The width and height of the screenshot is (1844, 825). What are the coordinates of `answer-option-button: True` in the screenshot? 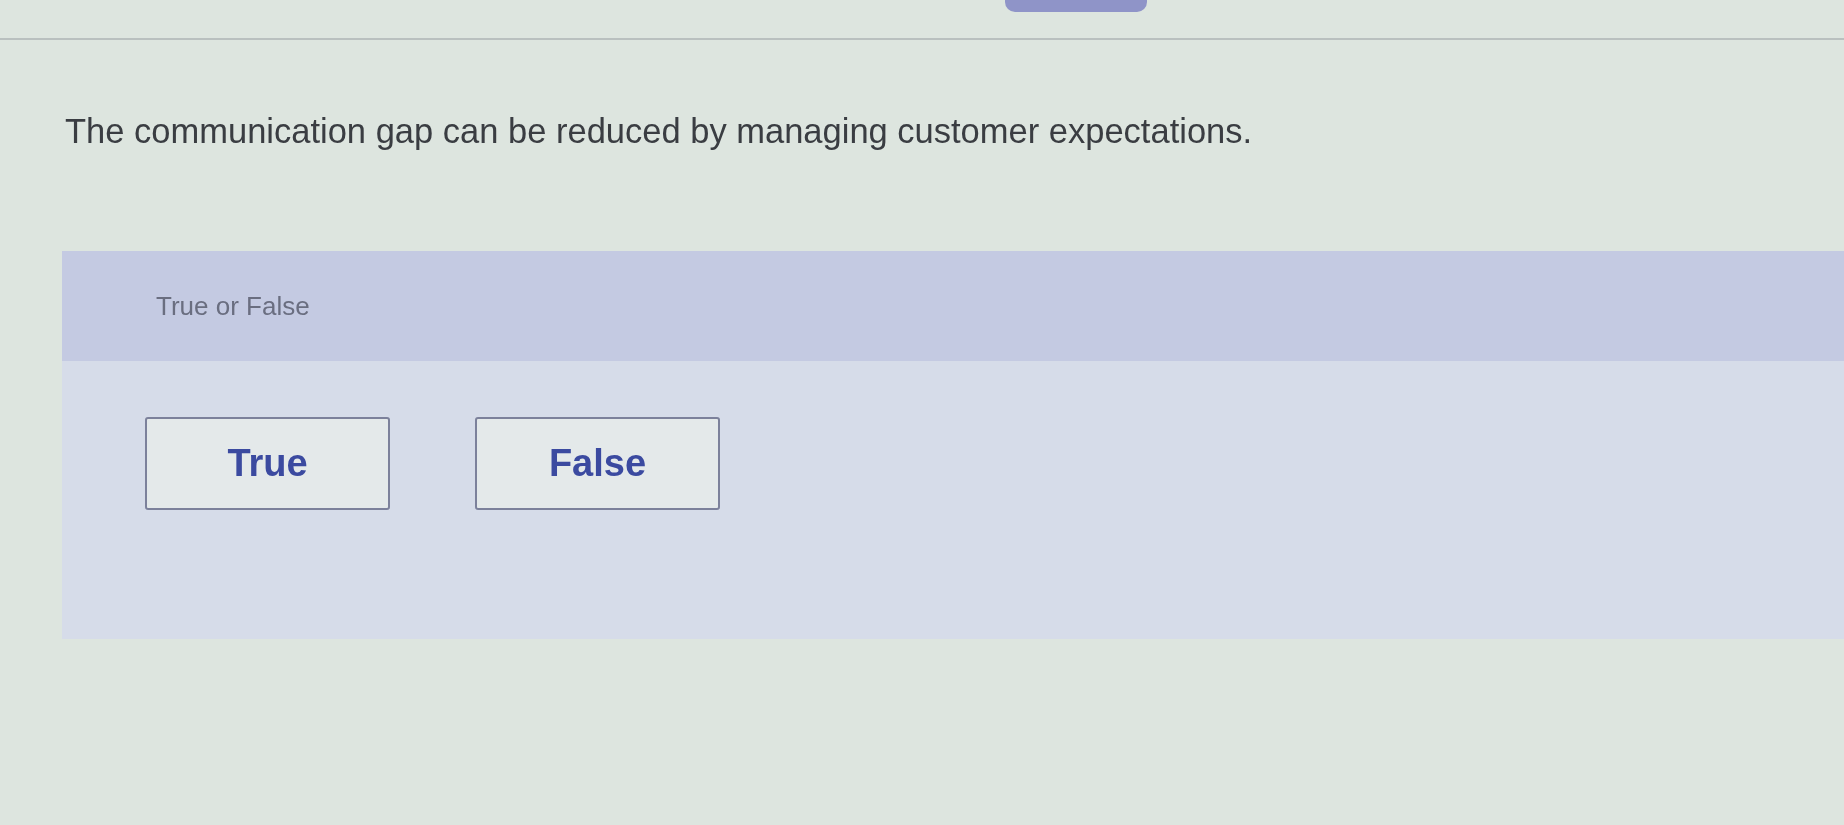 It's located at (267, 463).